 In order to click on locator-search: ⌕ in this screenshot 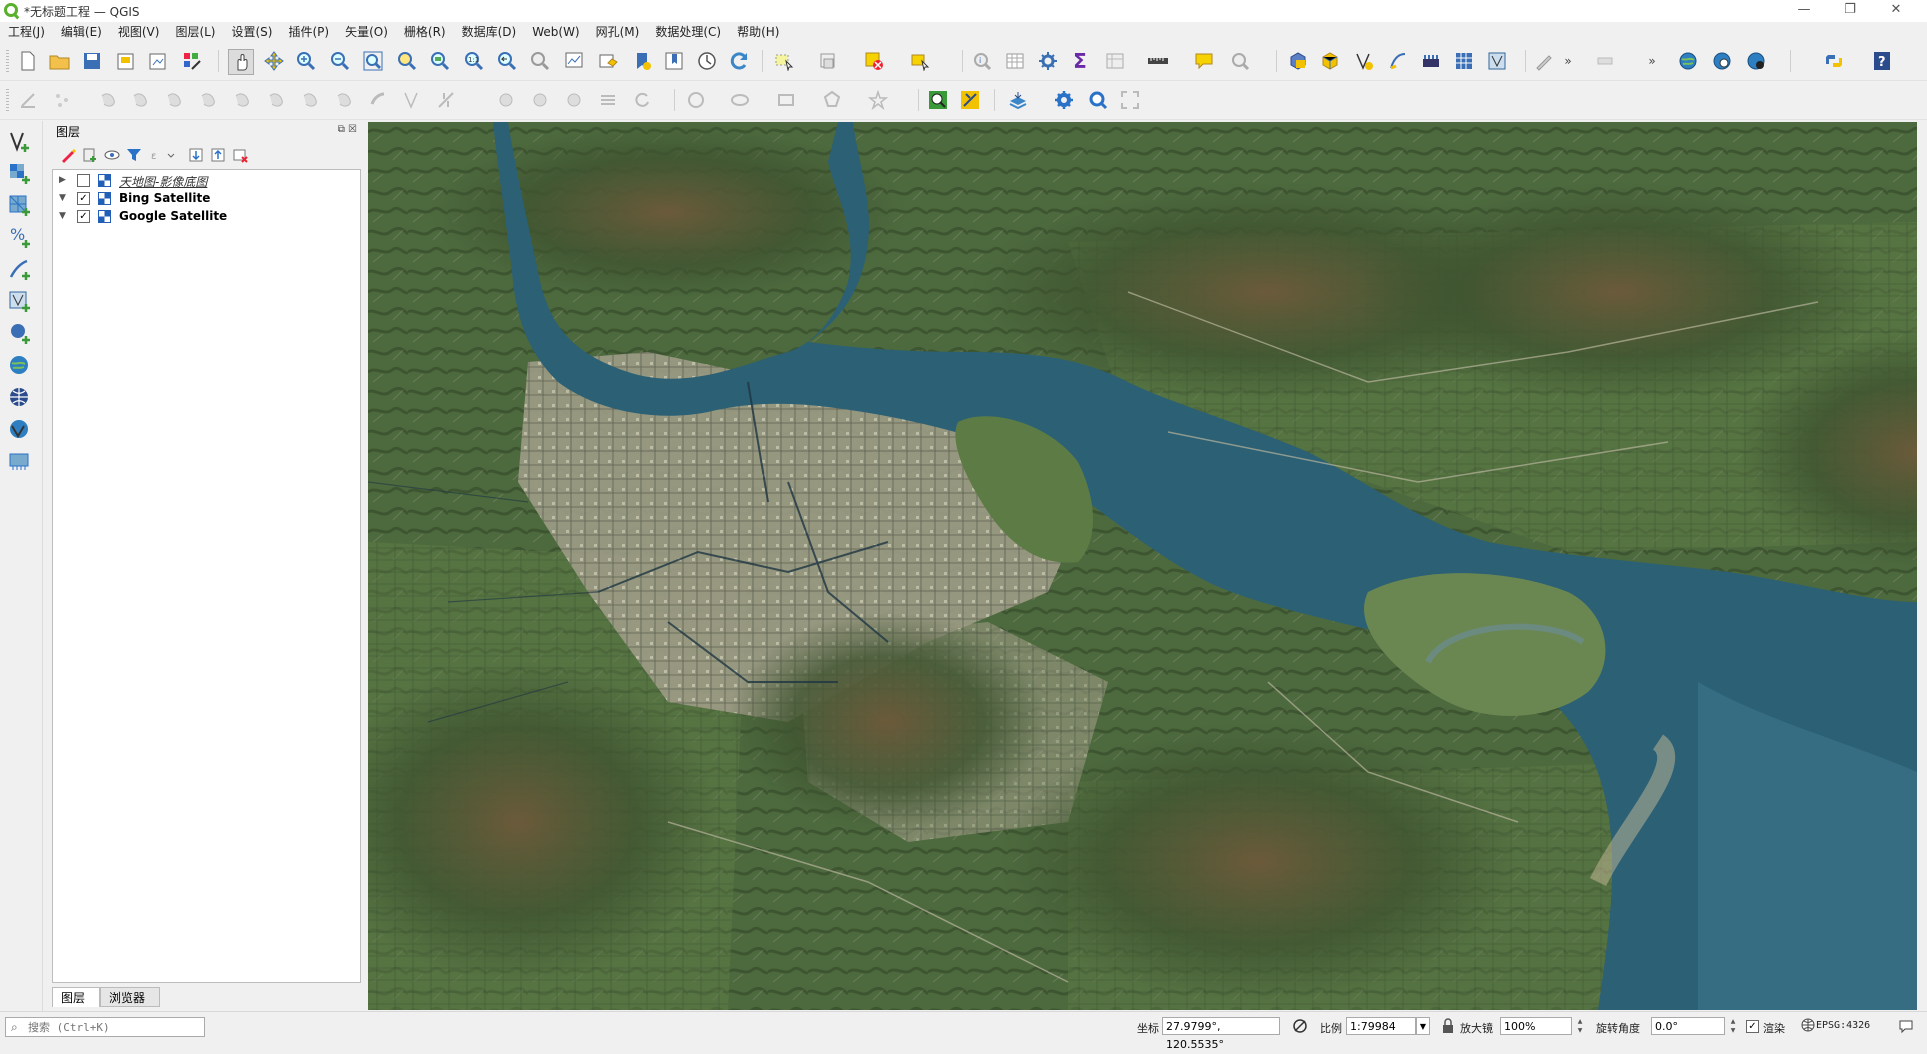, I will do `click(105, 1027)`.